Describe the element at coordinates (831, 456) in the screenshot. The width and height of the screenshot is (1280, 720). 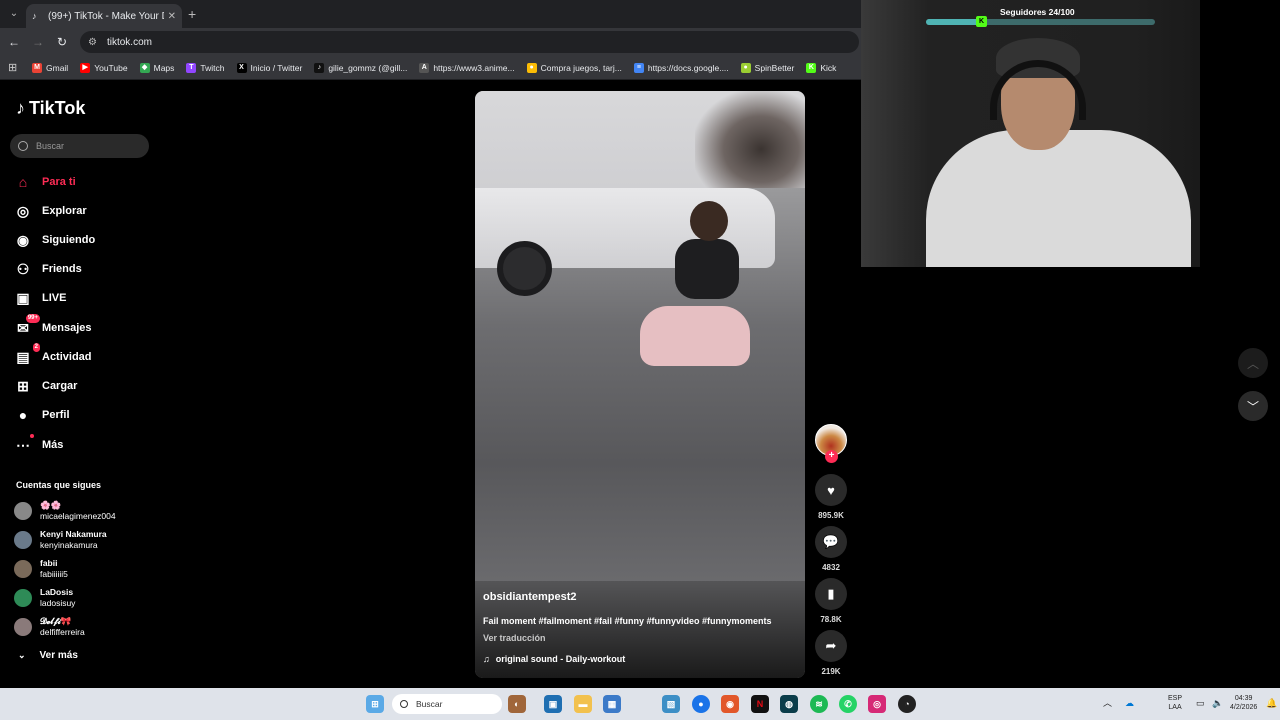
I see `follow-plus-icon: +` at that location.